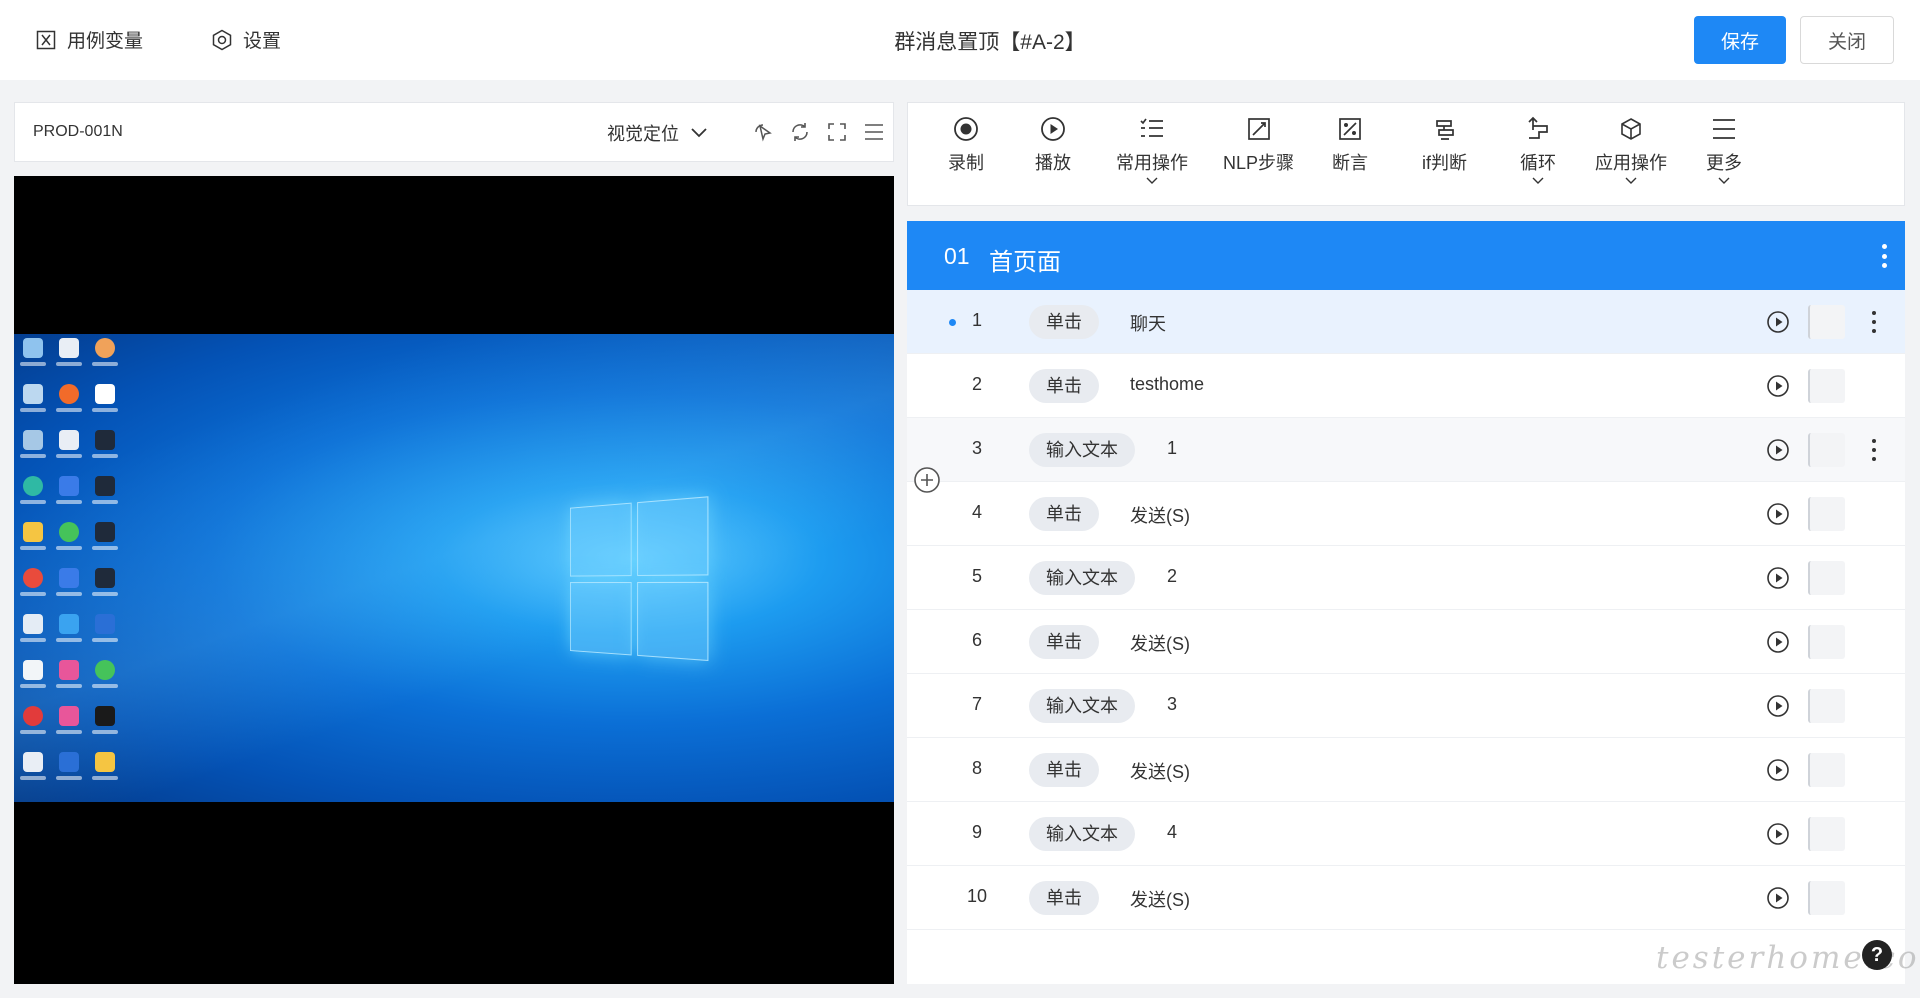 This screenshot has height=998, width=1920. What do you see at coordinates (1406, 450) in the screenshot?
I see `step-row: 3 输入文本 1` at bounding box center [1406, 450].